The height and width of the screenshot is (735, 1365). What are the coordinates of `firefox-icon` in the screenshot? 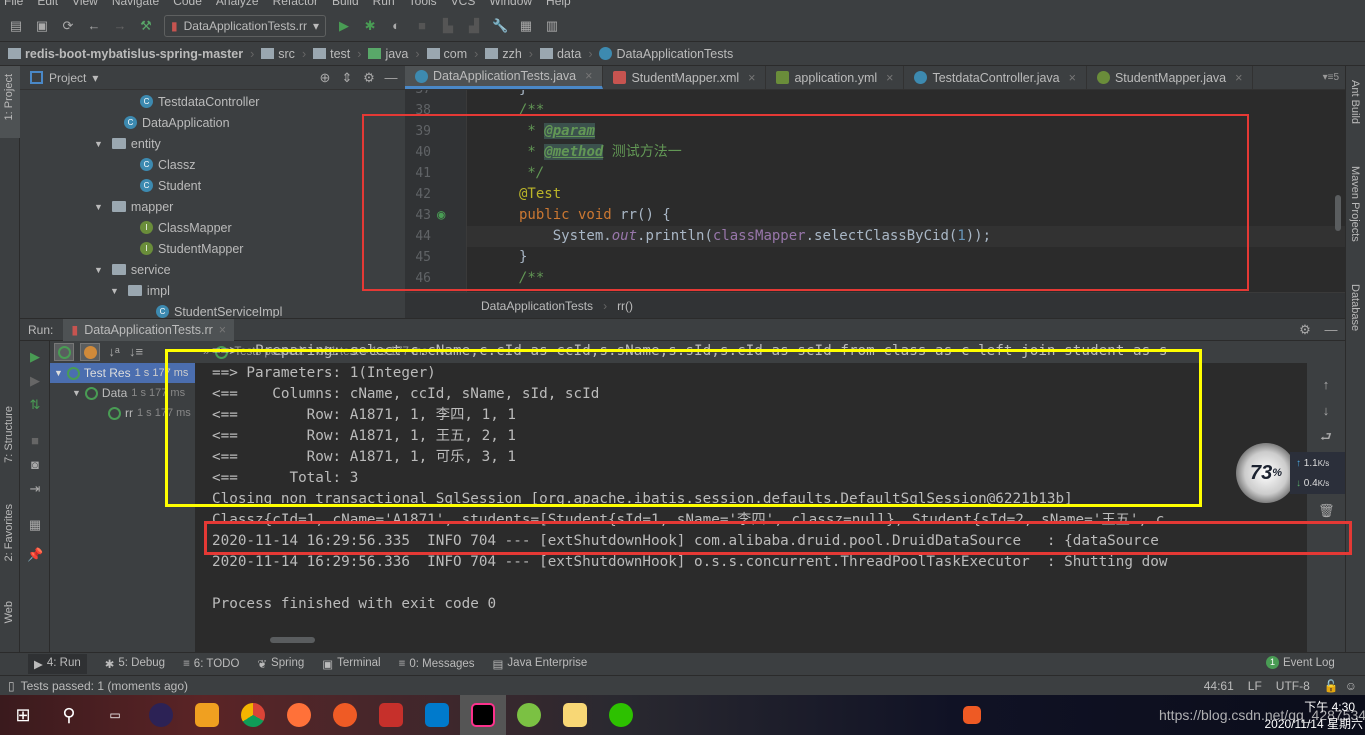 It's located at (299, 715).